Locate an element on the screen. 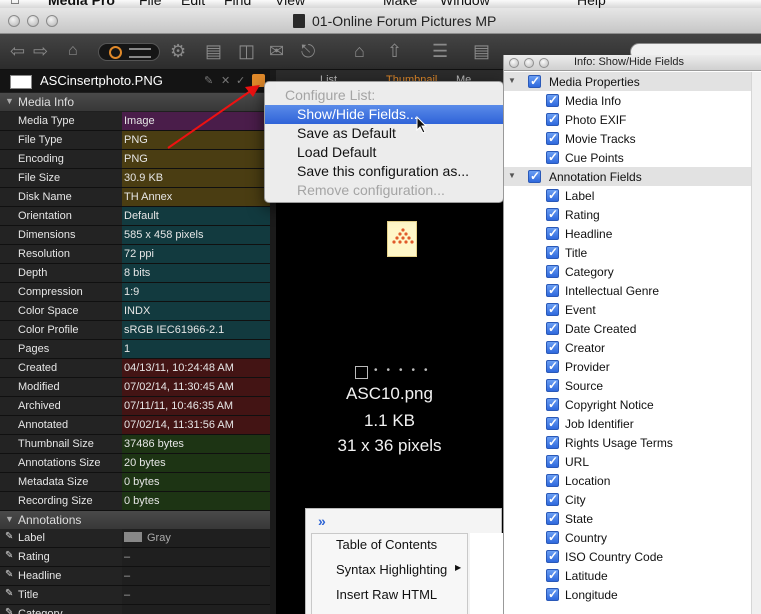 The height and width of the screenshot is (614, 761). field-row-media-info: Media Info is located at coordinates (629, 100).